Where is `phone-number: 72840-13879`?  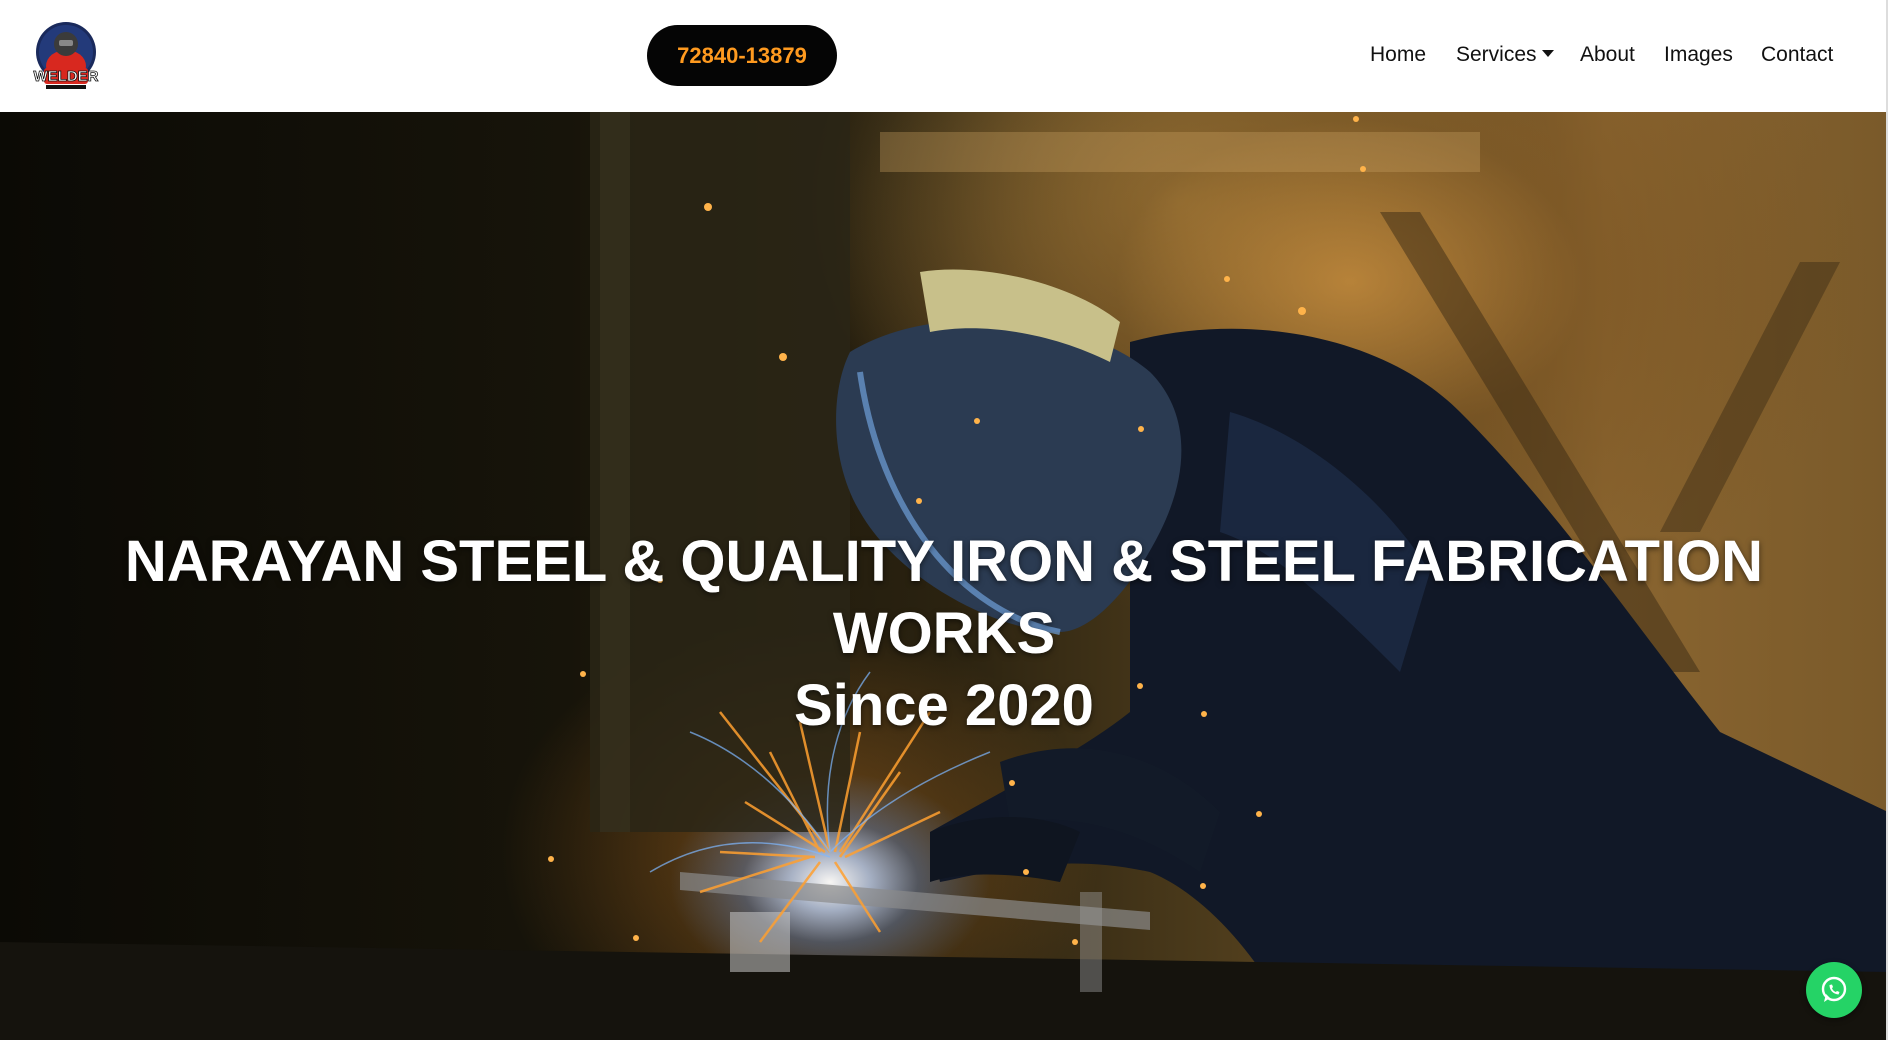
phone-number: 72840-13879 is located at coordinates (742, 55).